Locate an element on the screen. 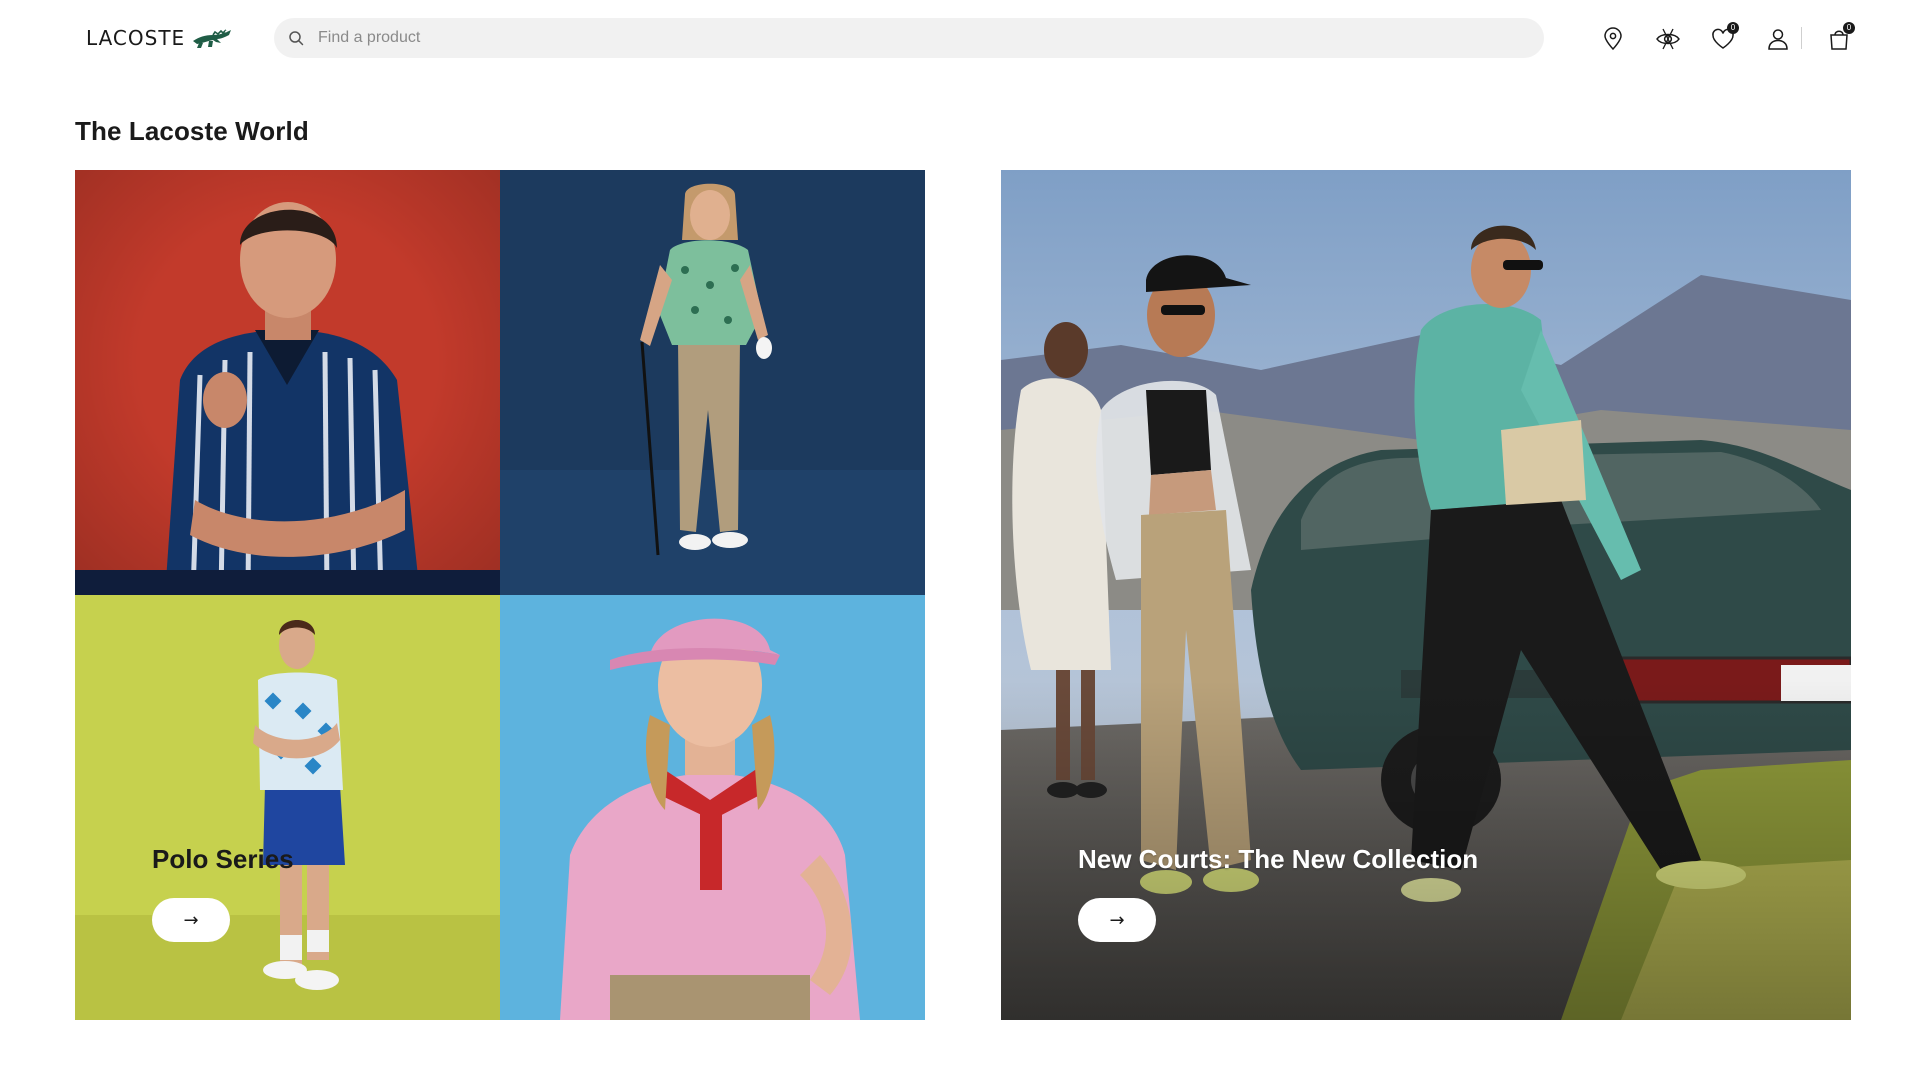  section-title: The Lacoste World is located at coordinates (192, 131).